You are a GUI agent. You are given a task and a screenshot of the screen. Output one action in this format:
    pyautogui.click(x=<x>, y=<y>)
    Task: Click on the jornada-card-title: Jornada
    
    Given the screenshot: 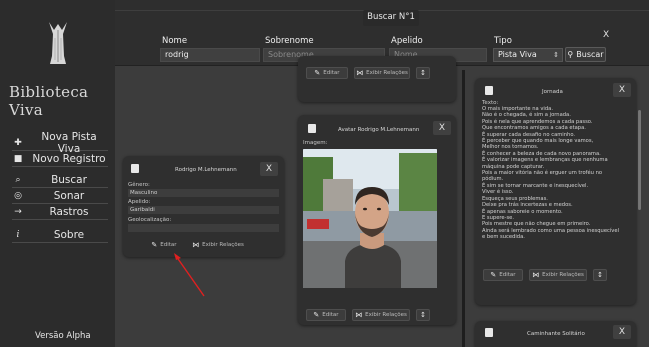 What is the action you would take?
    pyautogui.click(x=552, y=92)
    